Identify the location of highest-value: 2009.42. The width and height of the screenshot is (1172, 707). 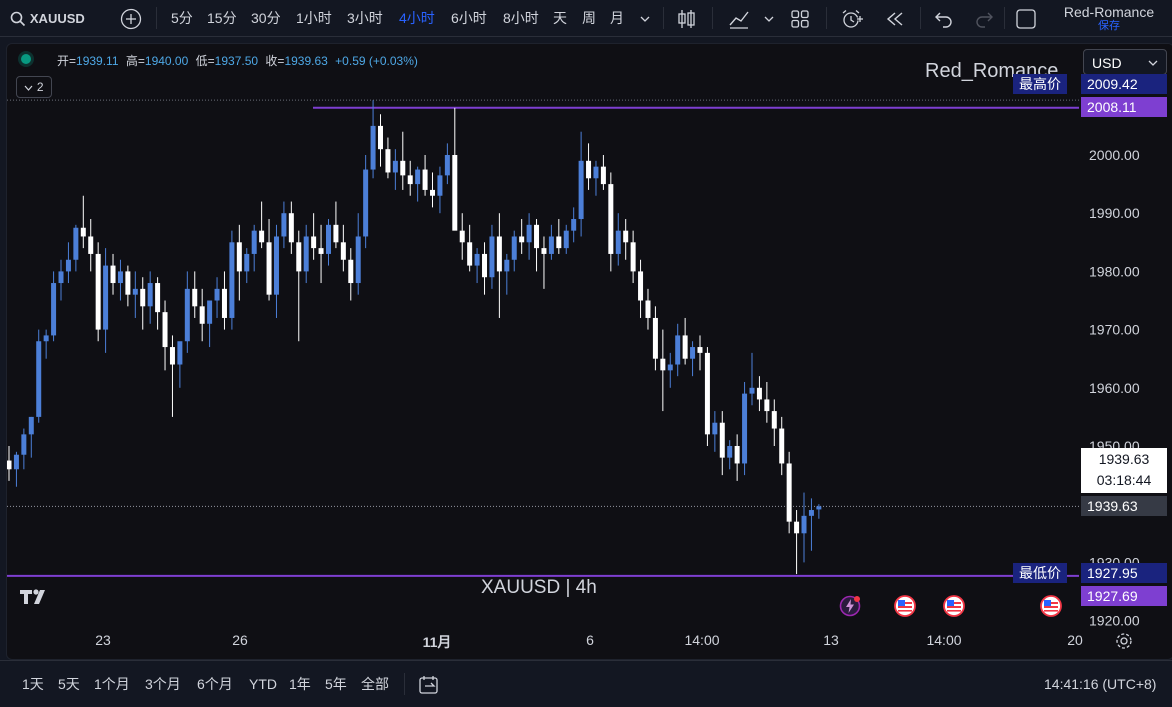
(1124, 84).